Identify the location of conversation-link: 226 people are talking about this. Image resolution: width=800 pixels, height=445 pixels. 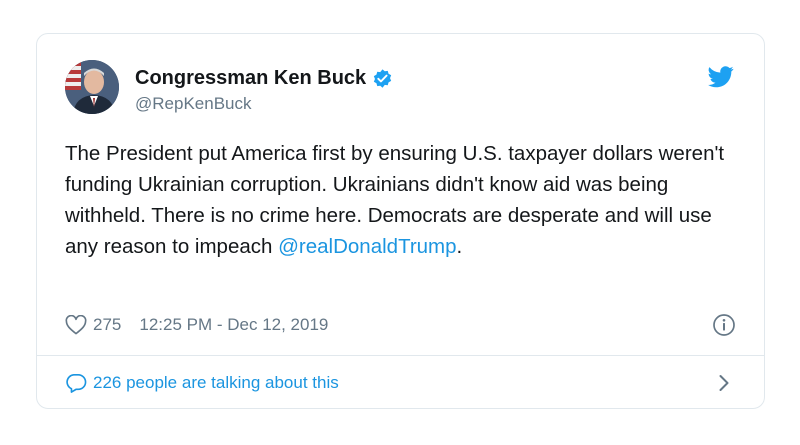
(400, 383).